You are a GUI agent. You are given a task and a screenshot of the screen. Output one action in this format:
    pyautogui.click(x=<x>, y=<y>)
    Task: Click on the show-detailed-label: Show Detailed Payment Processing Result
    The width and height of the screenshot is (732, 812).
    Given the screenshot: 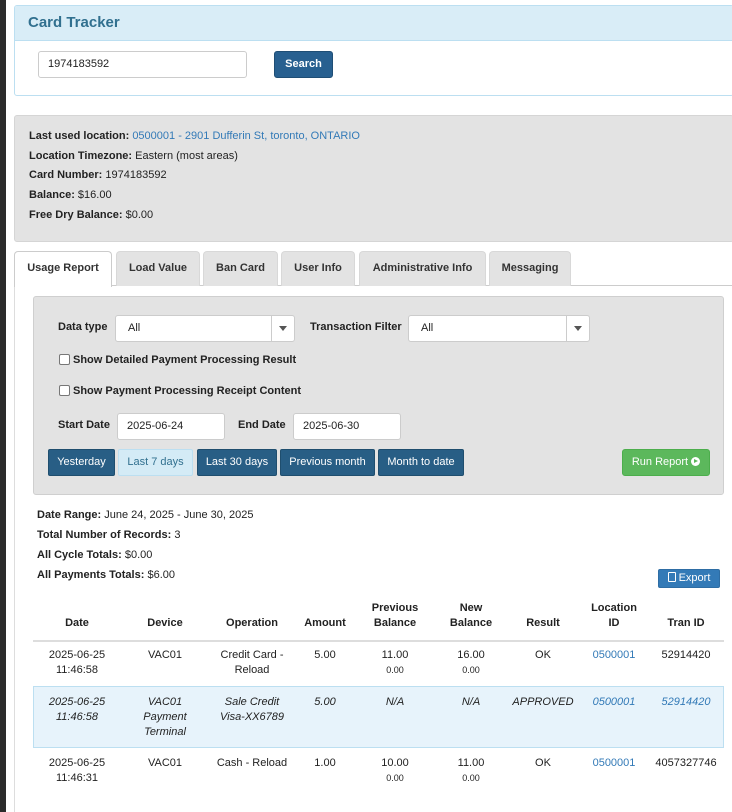 What is the action you would take?
    pyautogui.click(x=184, y=360)
    